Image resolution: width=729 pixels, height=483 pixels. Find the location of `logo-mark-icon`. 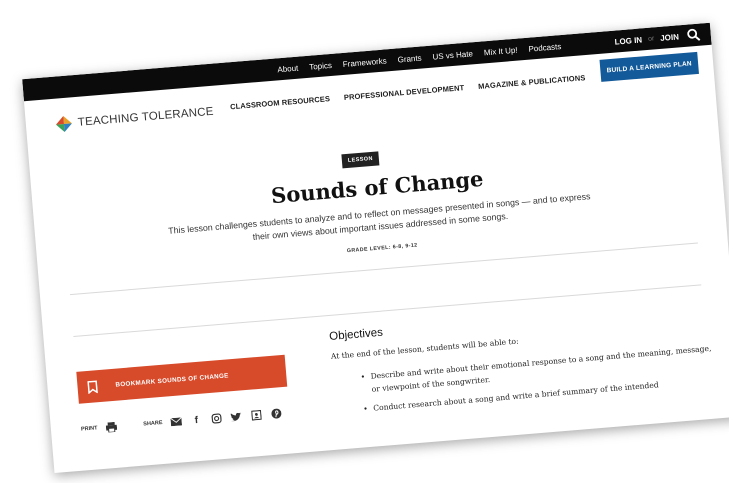

logo-mark-icon is located at coordinates (63, 124).